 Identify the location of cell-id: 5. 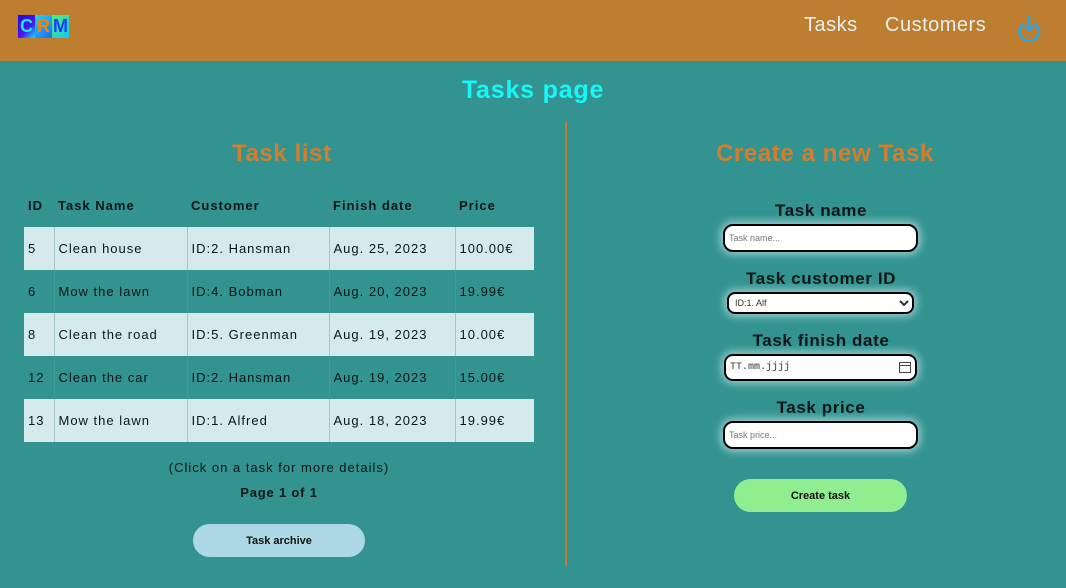
(39, 248).